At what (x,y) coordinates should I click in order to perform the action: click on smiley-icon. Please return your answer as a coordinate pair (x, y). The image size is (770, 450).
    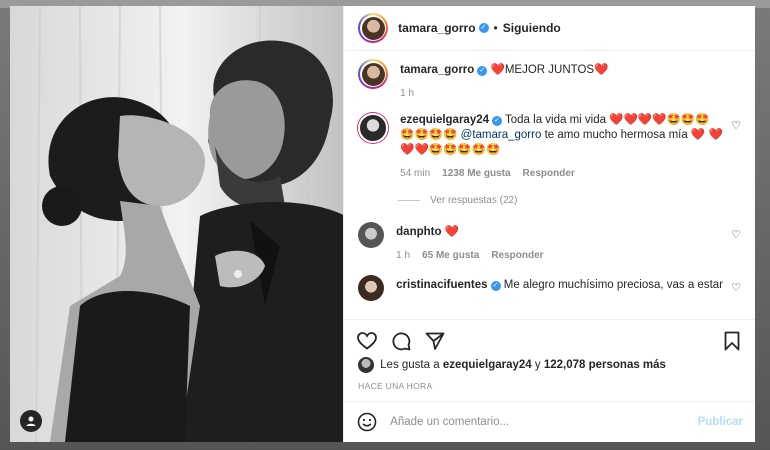
    Looking at the image, I should click on (367, 422).